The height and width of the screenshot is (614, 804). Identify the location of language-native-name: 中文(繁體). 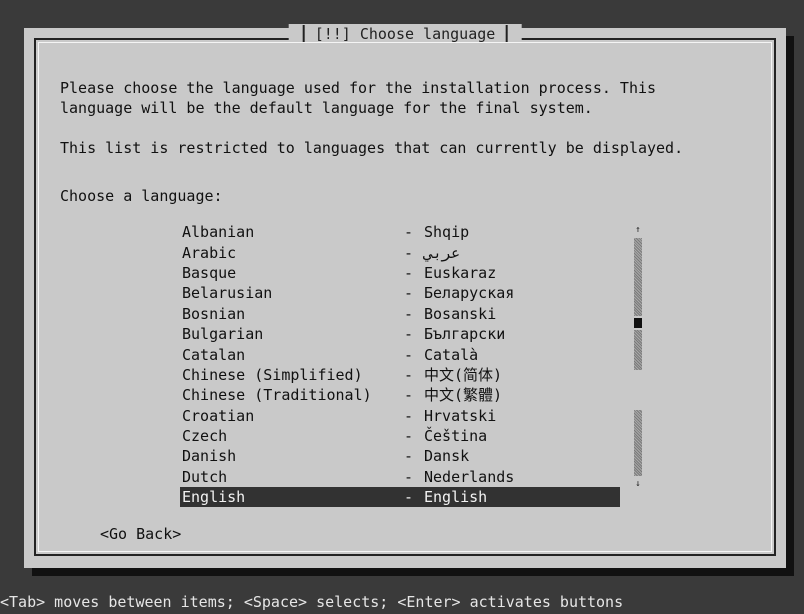
(463, 395).